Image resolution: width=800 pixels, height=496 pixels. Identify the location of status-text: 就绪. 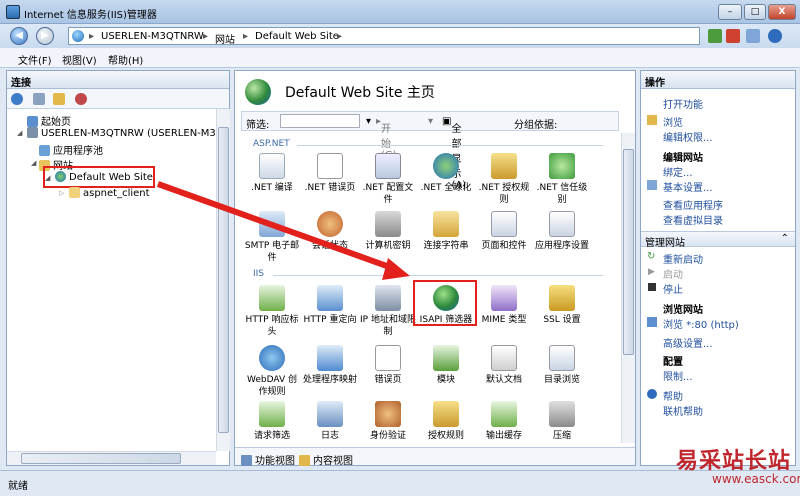
(18, 486).